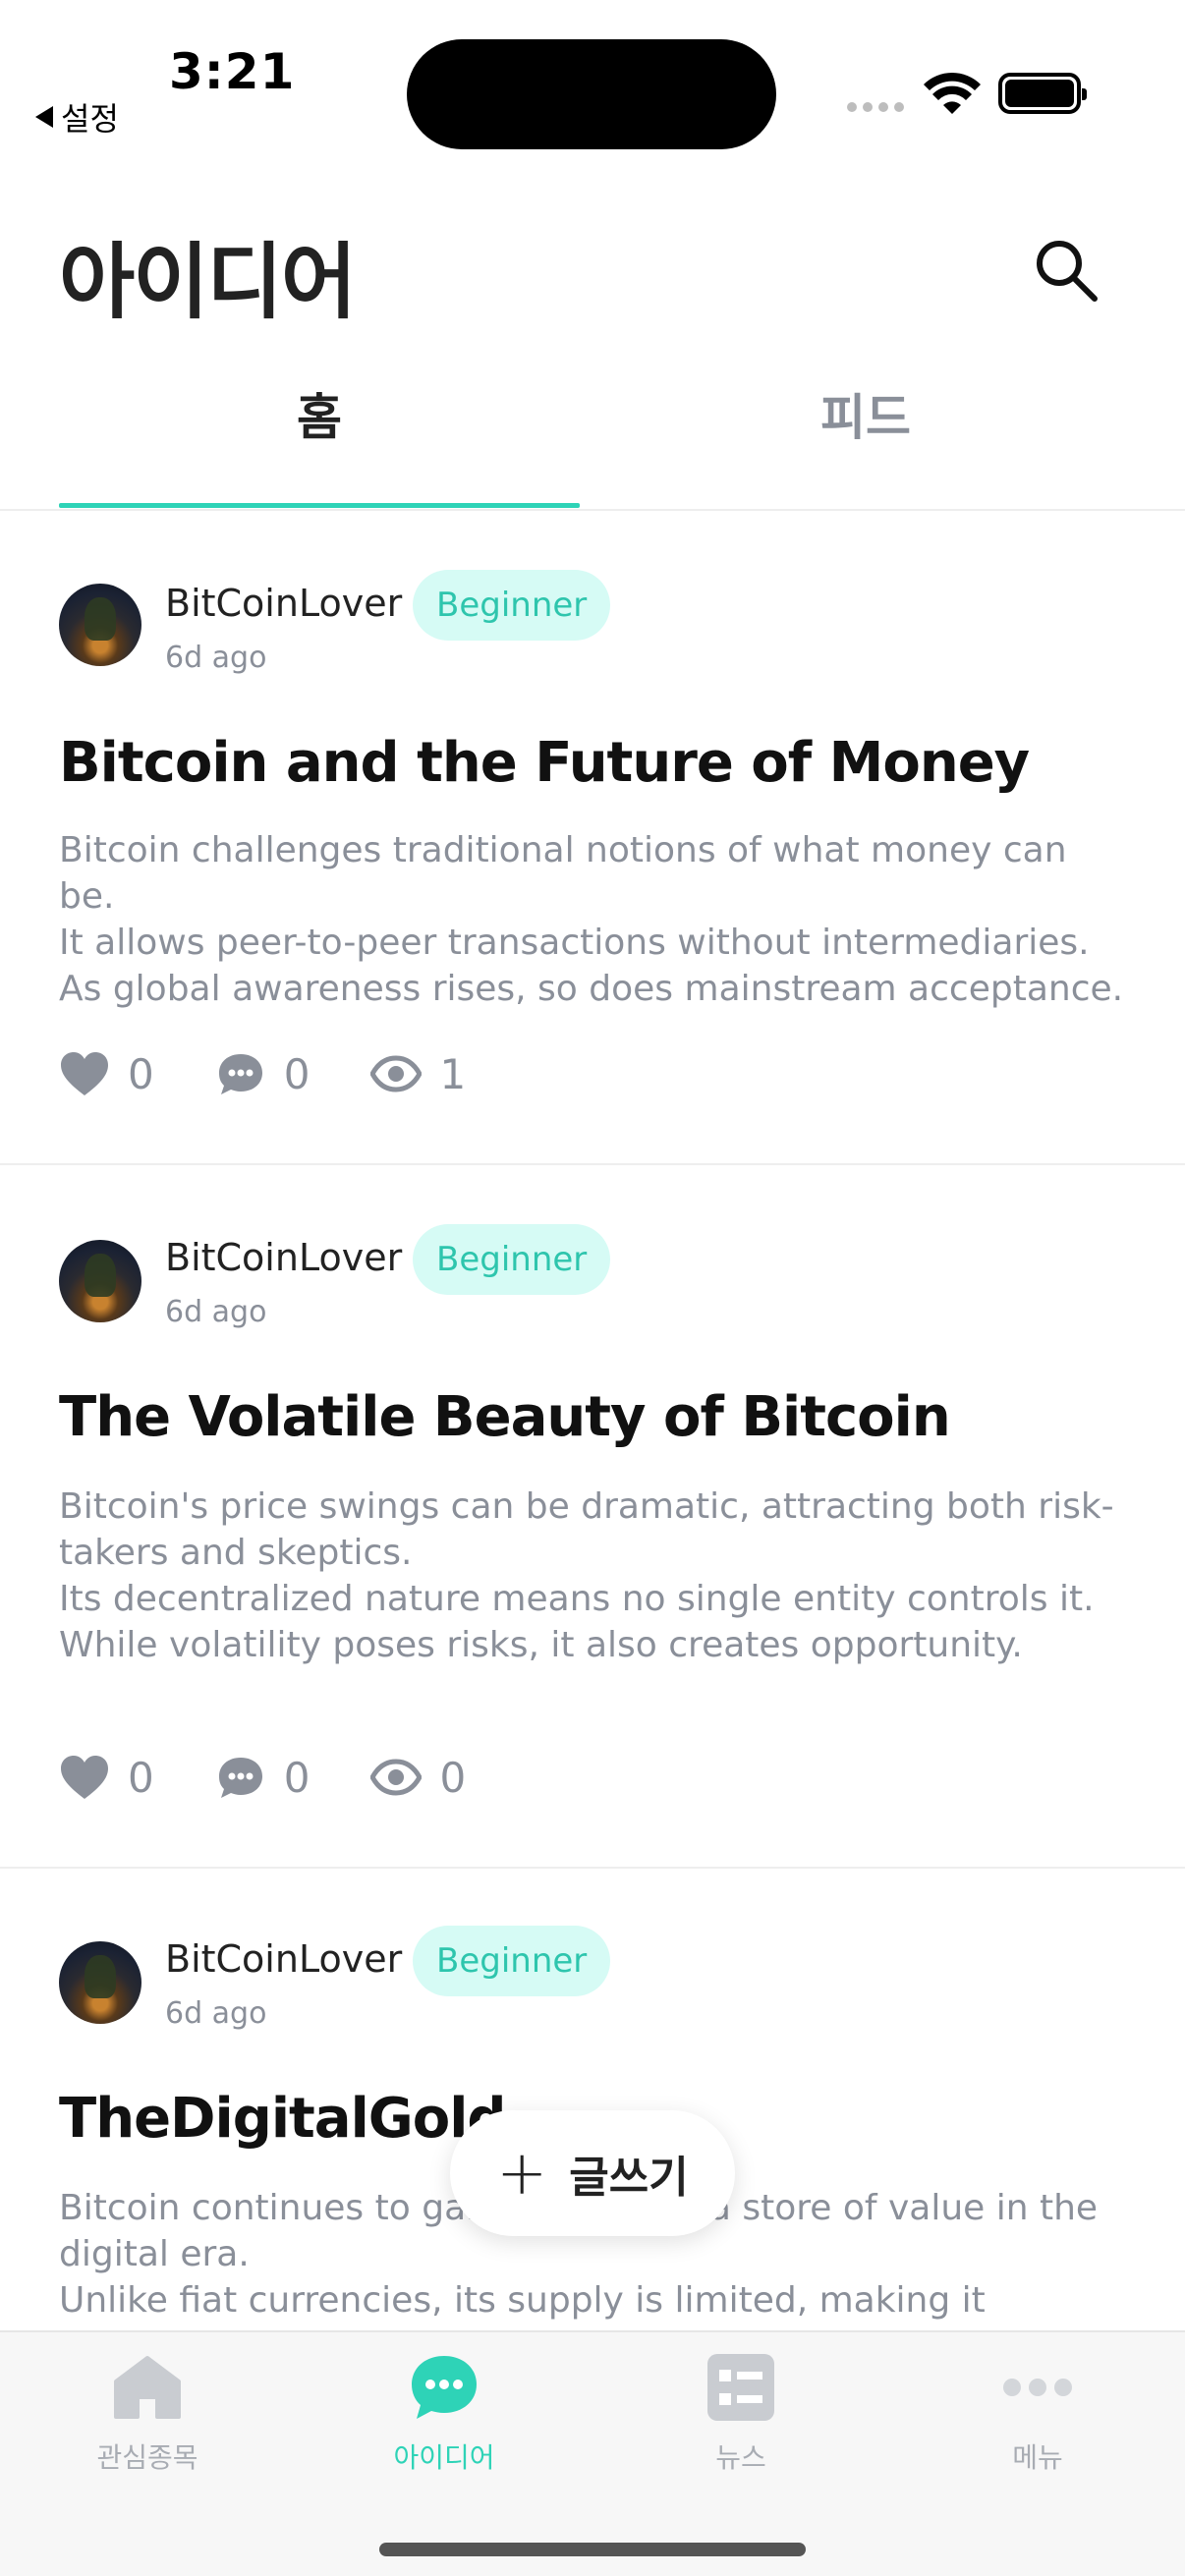 This screenshot has height=2576, width=1185. I want to click on write-post-button: + 글쓰기, so click(592, 2173).